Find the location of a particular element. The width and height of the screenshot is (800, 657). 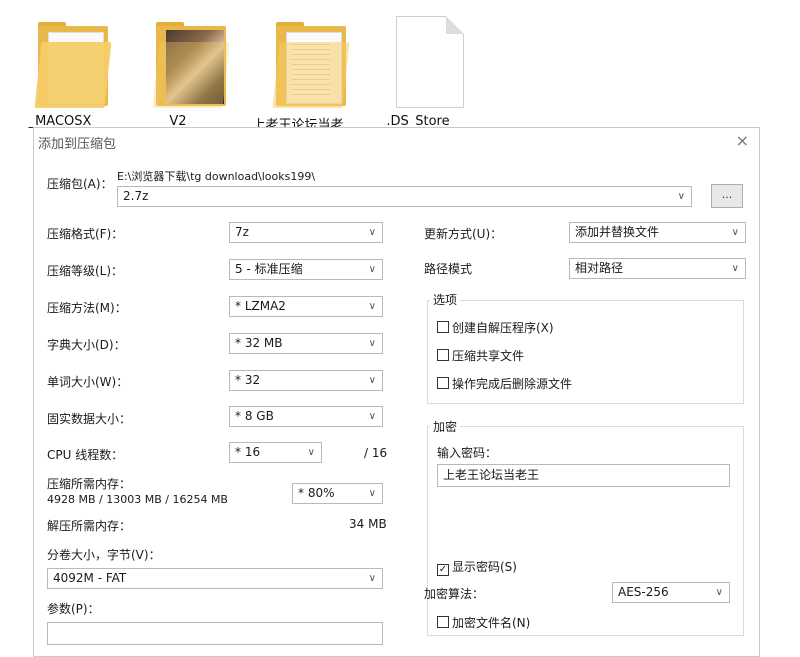

method-select: * LZMA2 ∨ is located at coordinates (306, 306).